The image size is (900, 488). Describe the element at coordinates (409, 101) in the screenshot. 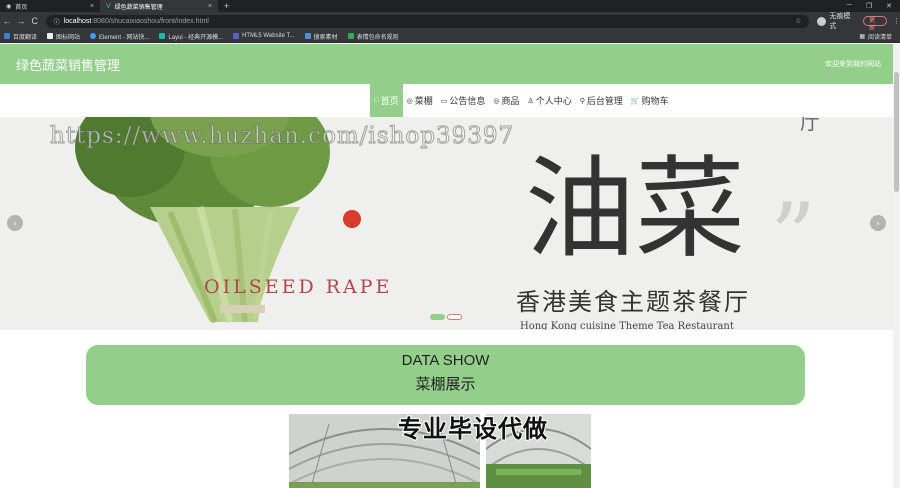

I see `greenhouse-icon: ◎` at that location.